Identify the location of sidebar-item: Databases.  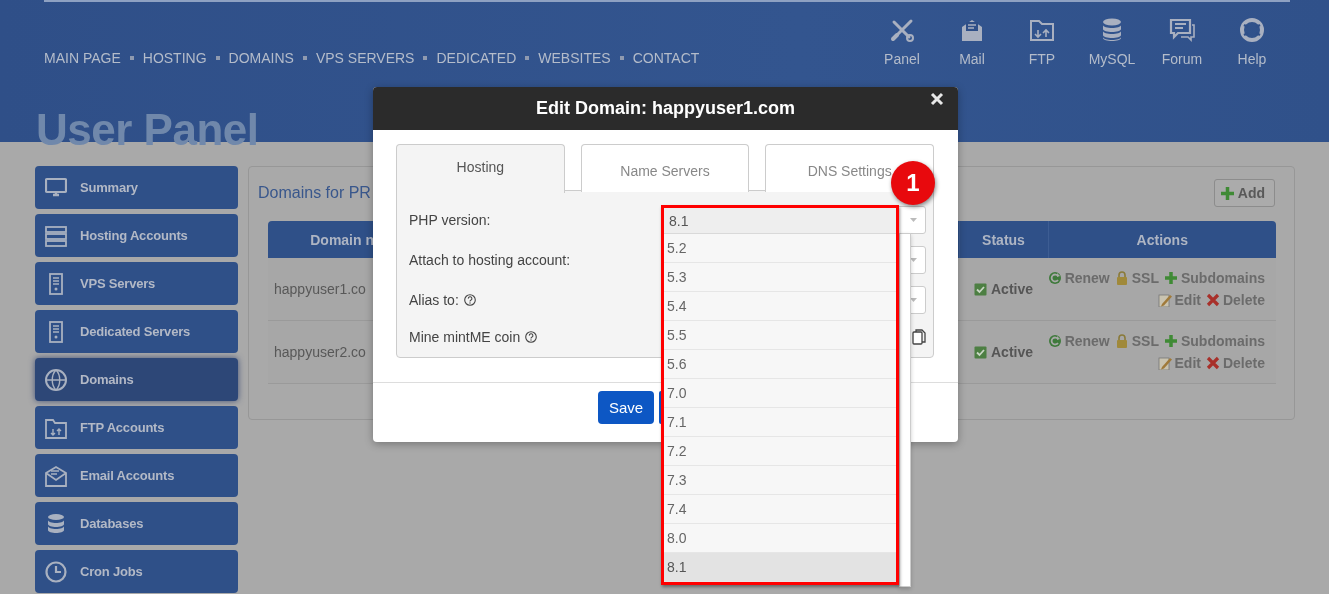
(136, 523).